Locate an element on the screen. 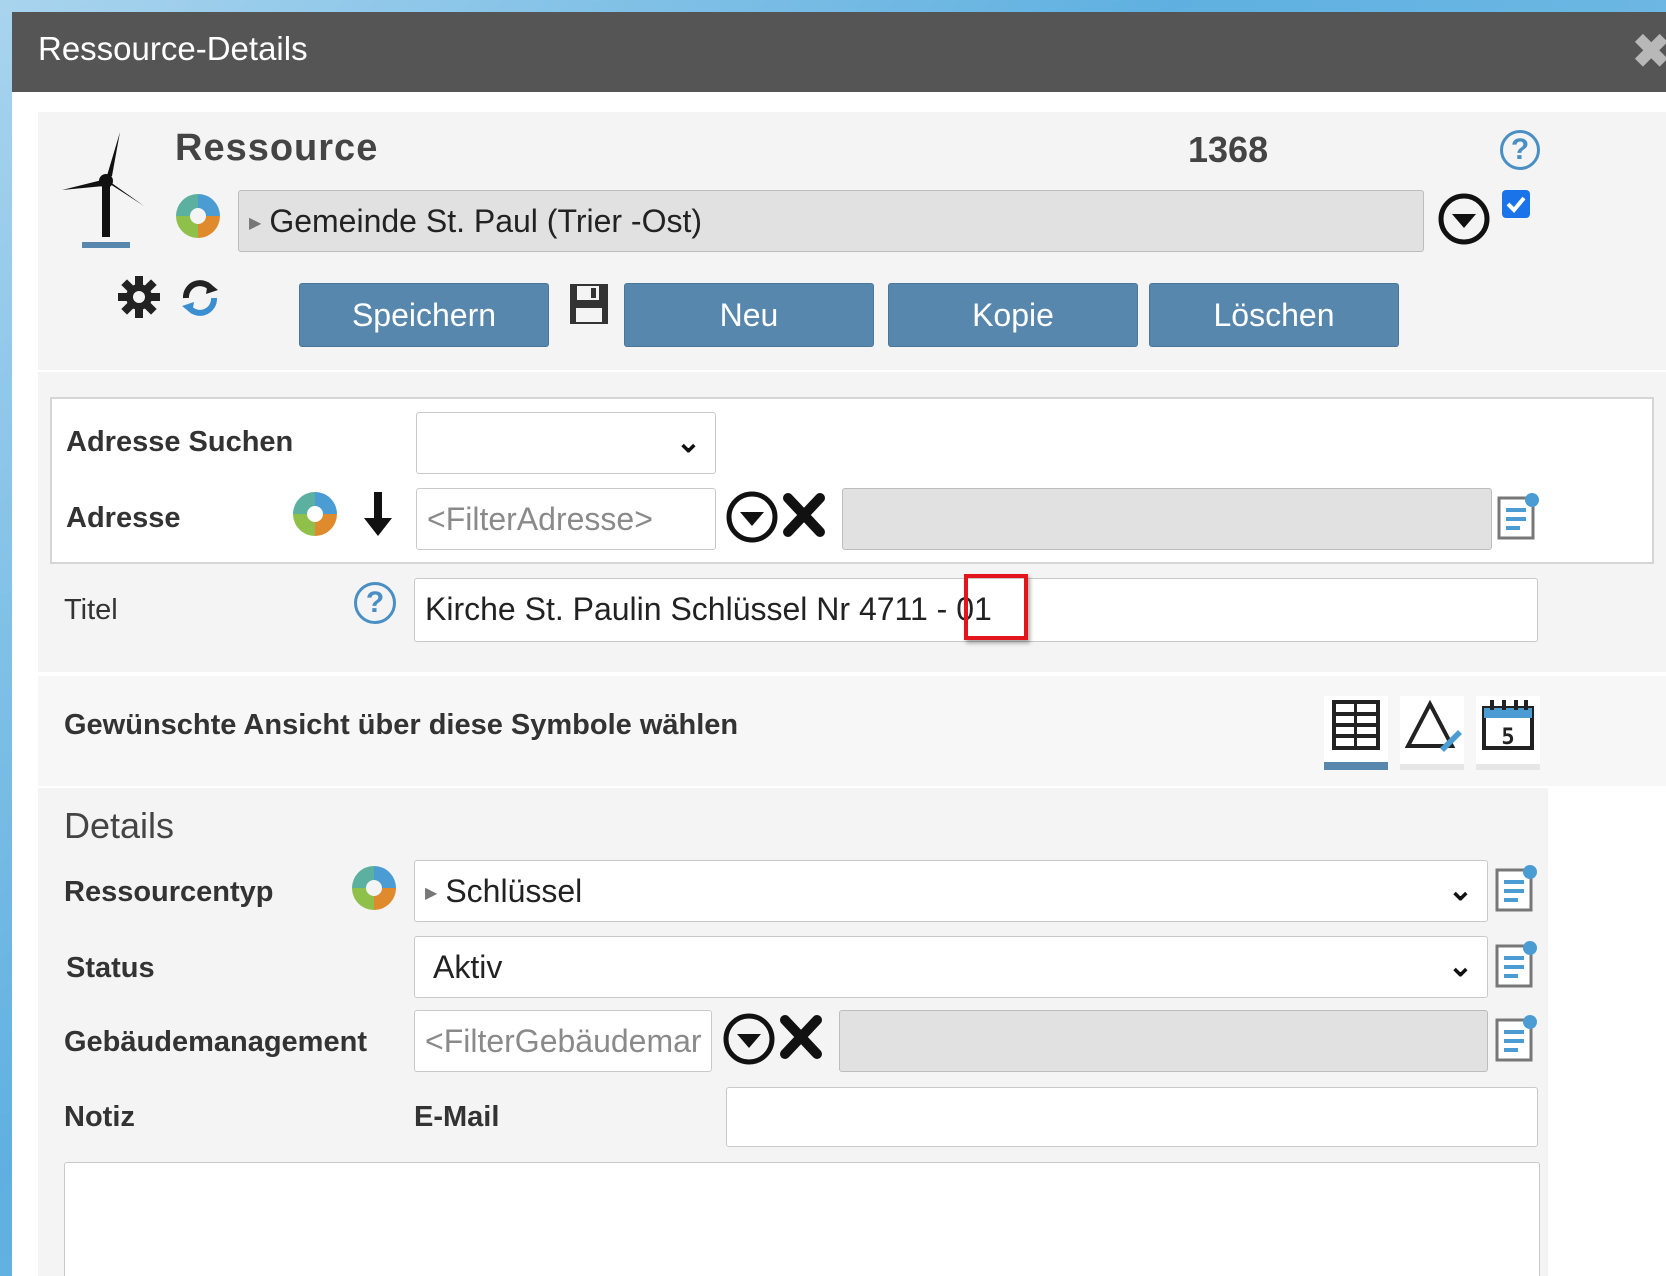  sync-icon is located at coordinates (200, 298).